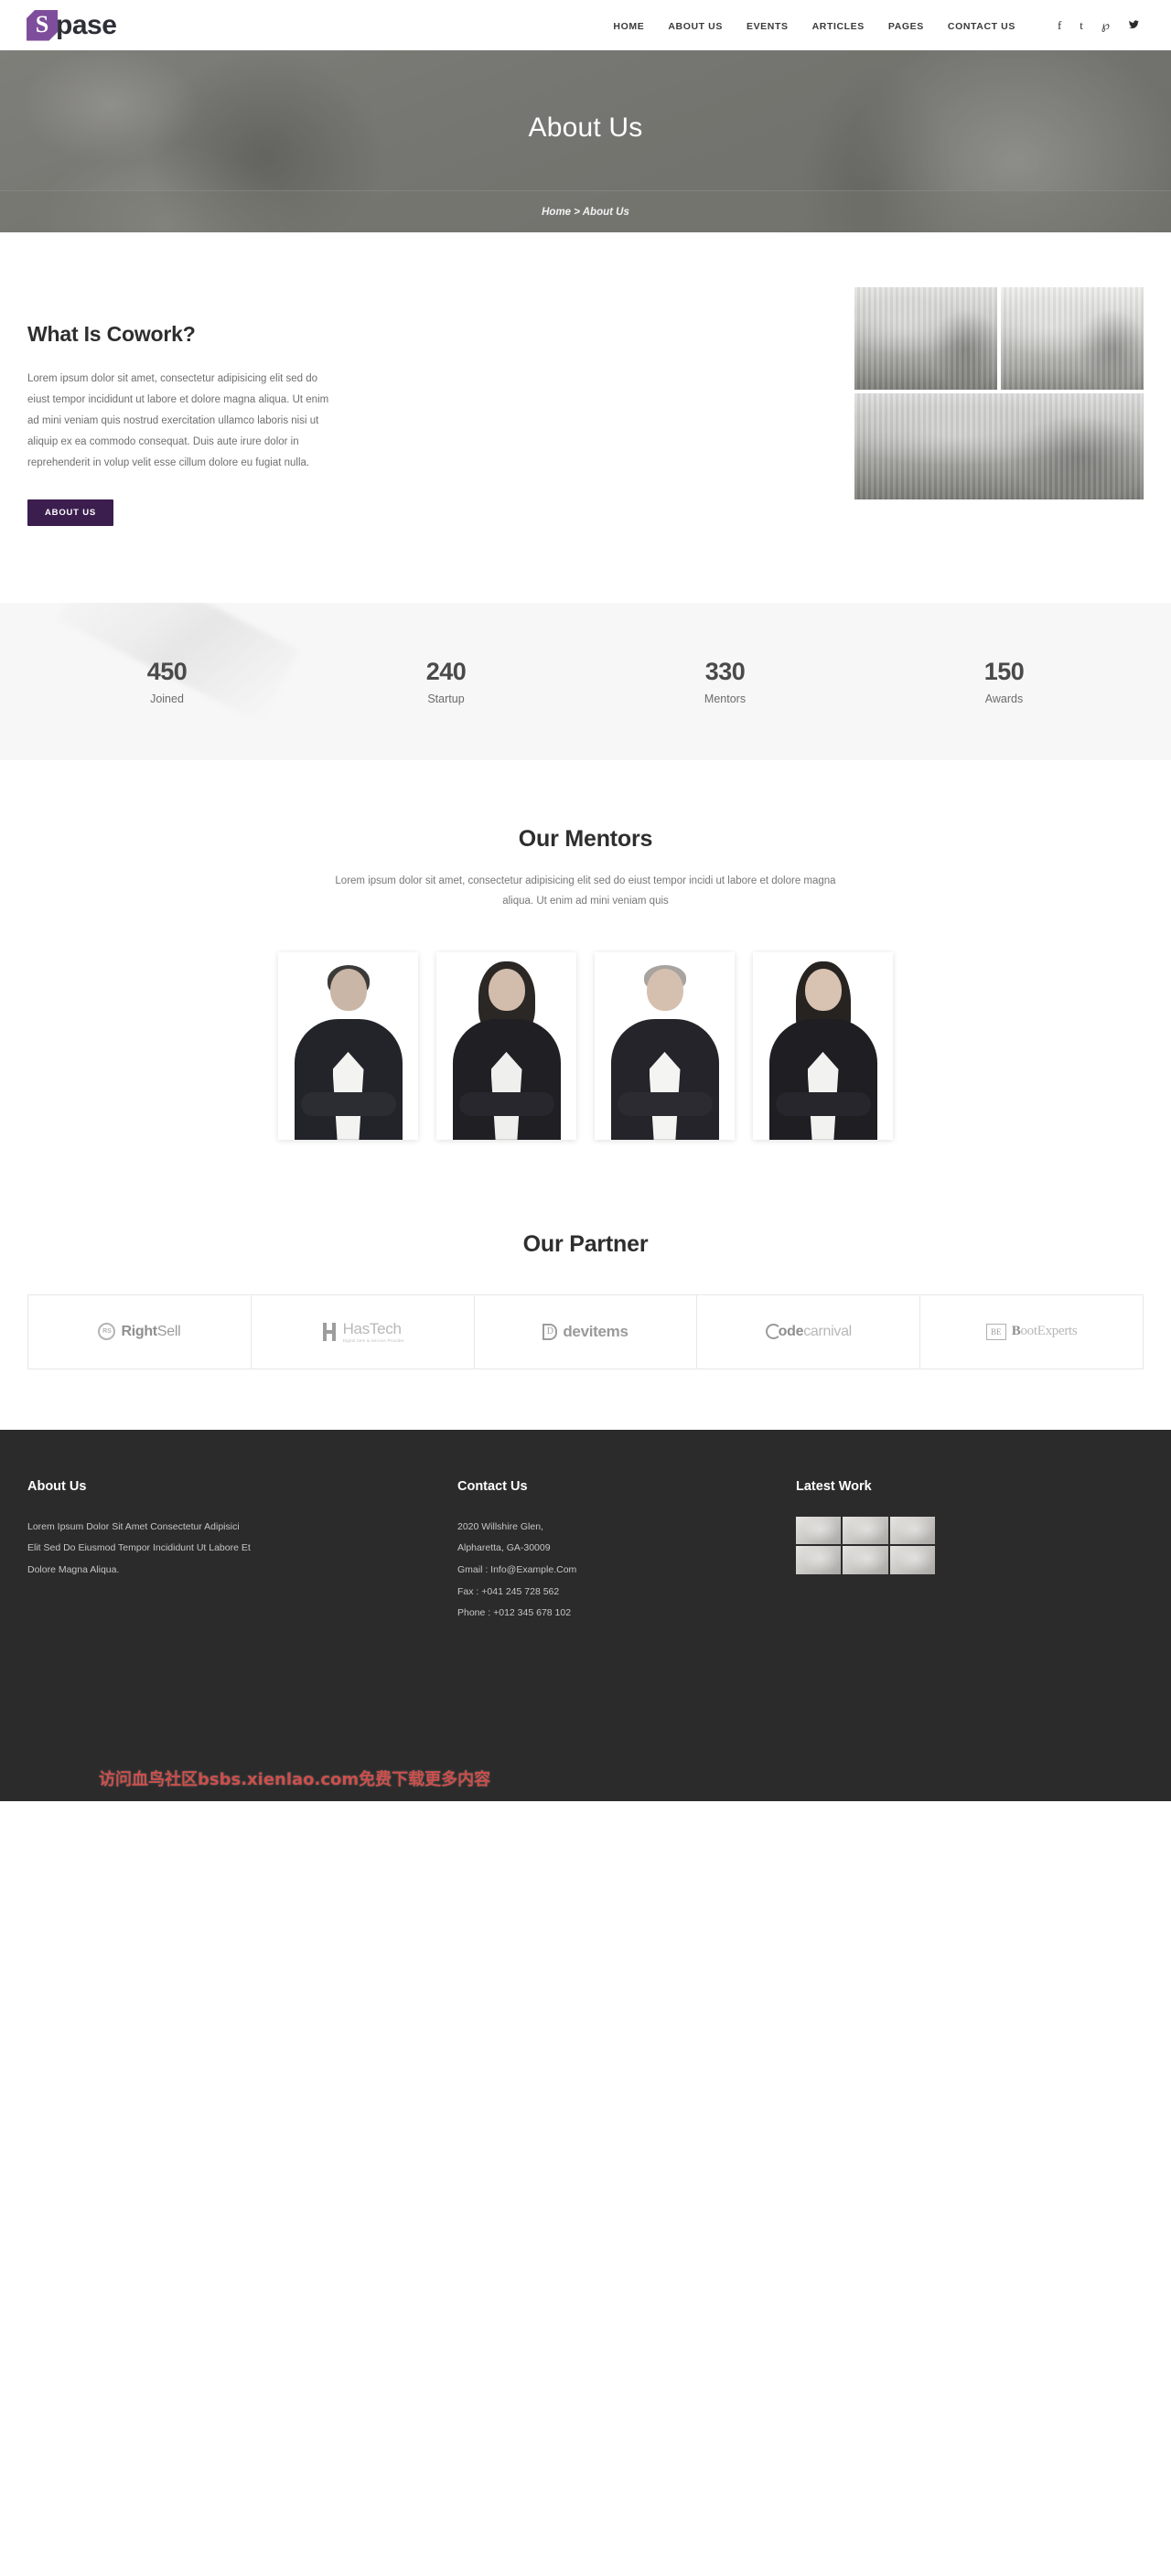 Image resolution: width=1171 pixels, height=2576 pixels. I want to click on nav-link-events: EVENTS, so click(768, 27).